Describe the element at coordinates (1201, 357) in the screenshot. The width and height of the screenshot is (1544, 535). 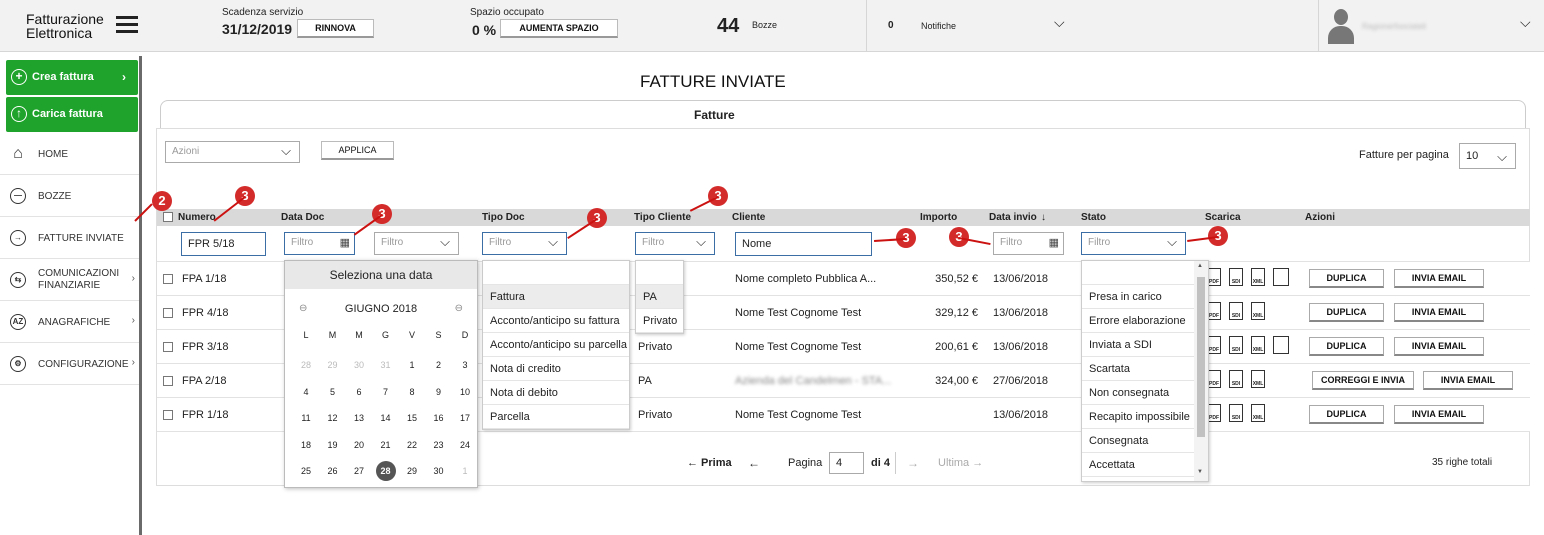
I see `scrollbar-thumb` at that location.